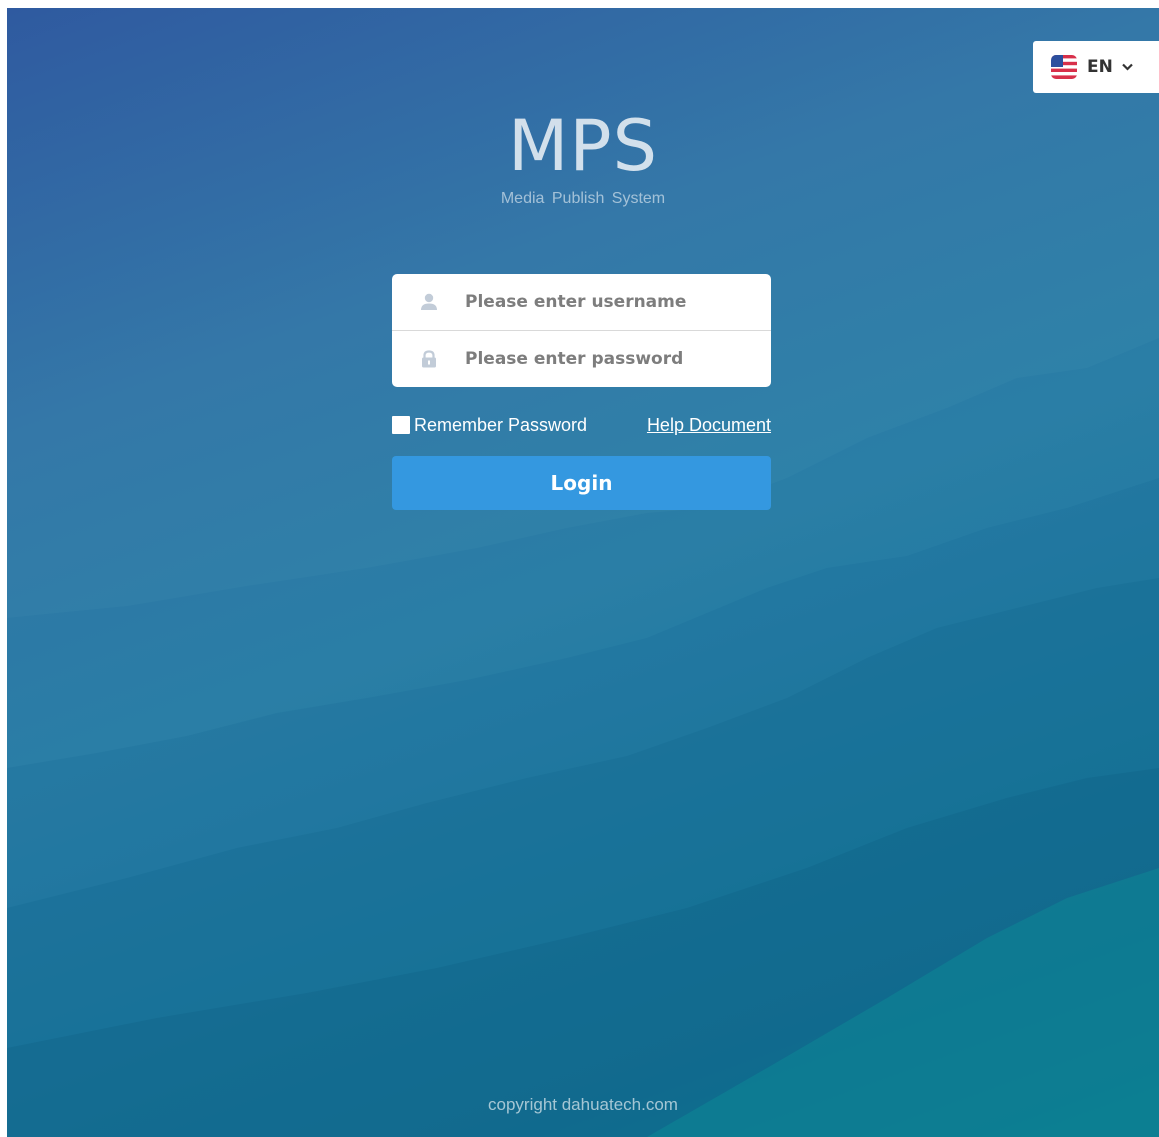 Image resolution: width=1159 pixels, height=1137 pixels. What do you see at coordinates (401, 425) in the screenshot?
I see `remember-password-checkbox` at bounding box center [401, 425].